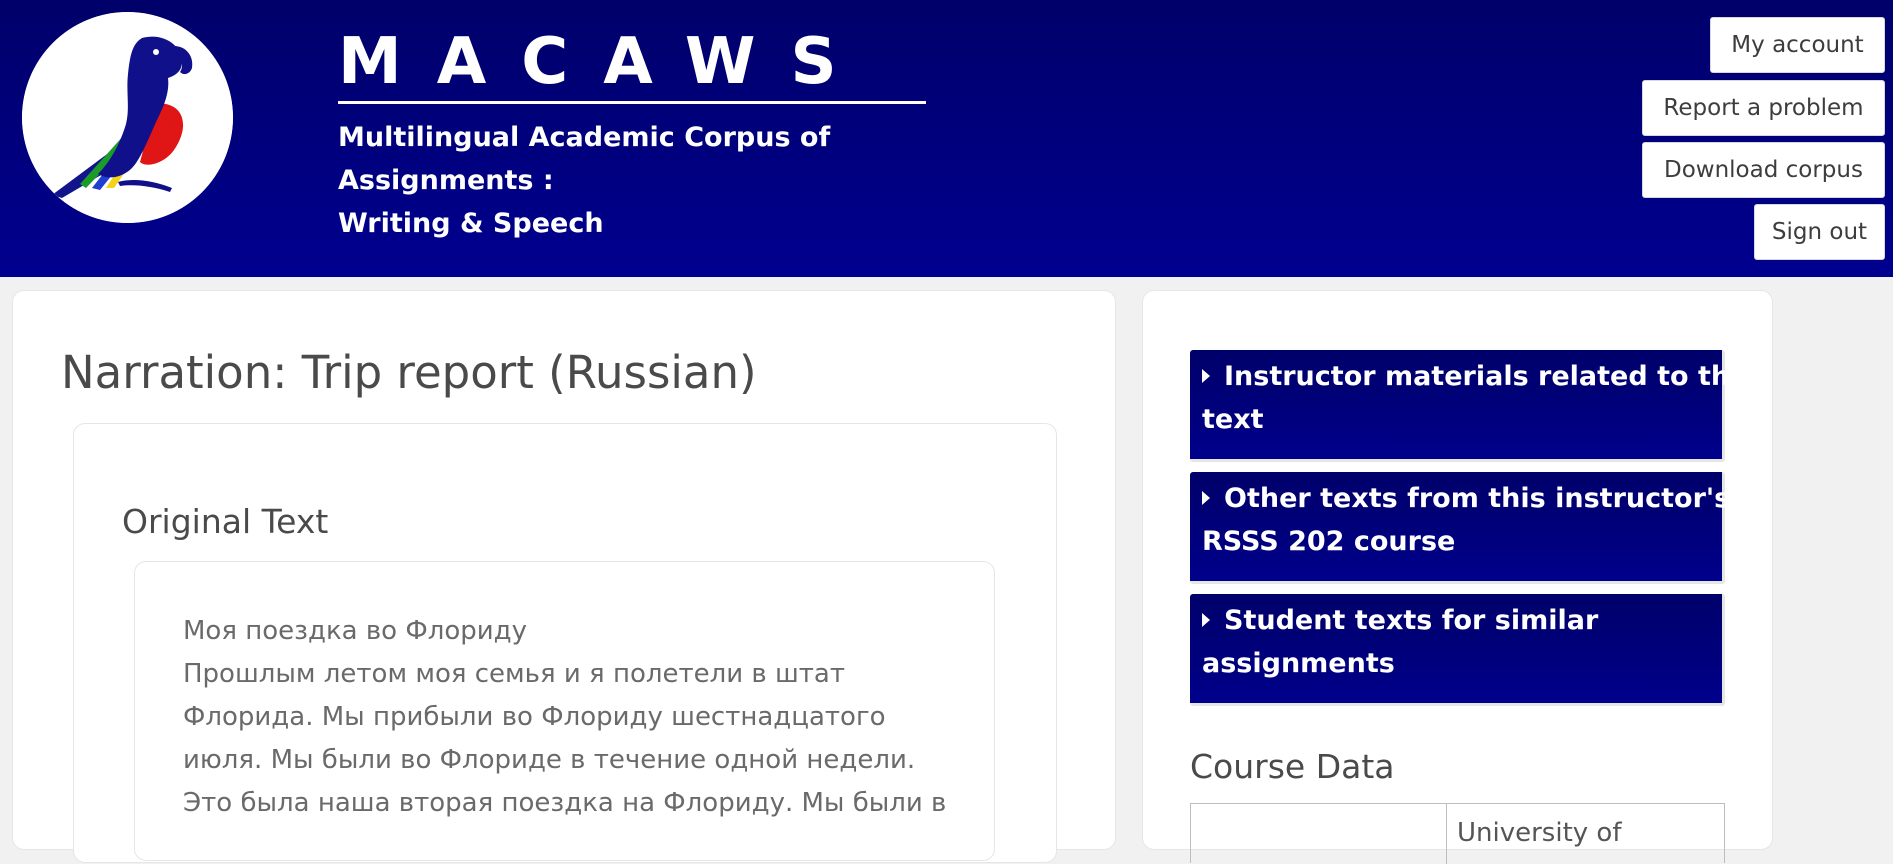 The height and width of the screenshot is (864, 1893). What do you see at coordinates (1233, 419) in the screenshot?
I see `accordion-label: text` at bounding box center [1233, 419].